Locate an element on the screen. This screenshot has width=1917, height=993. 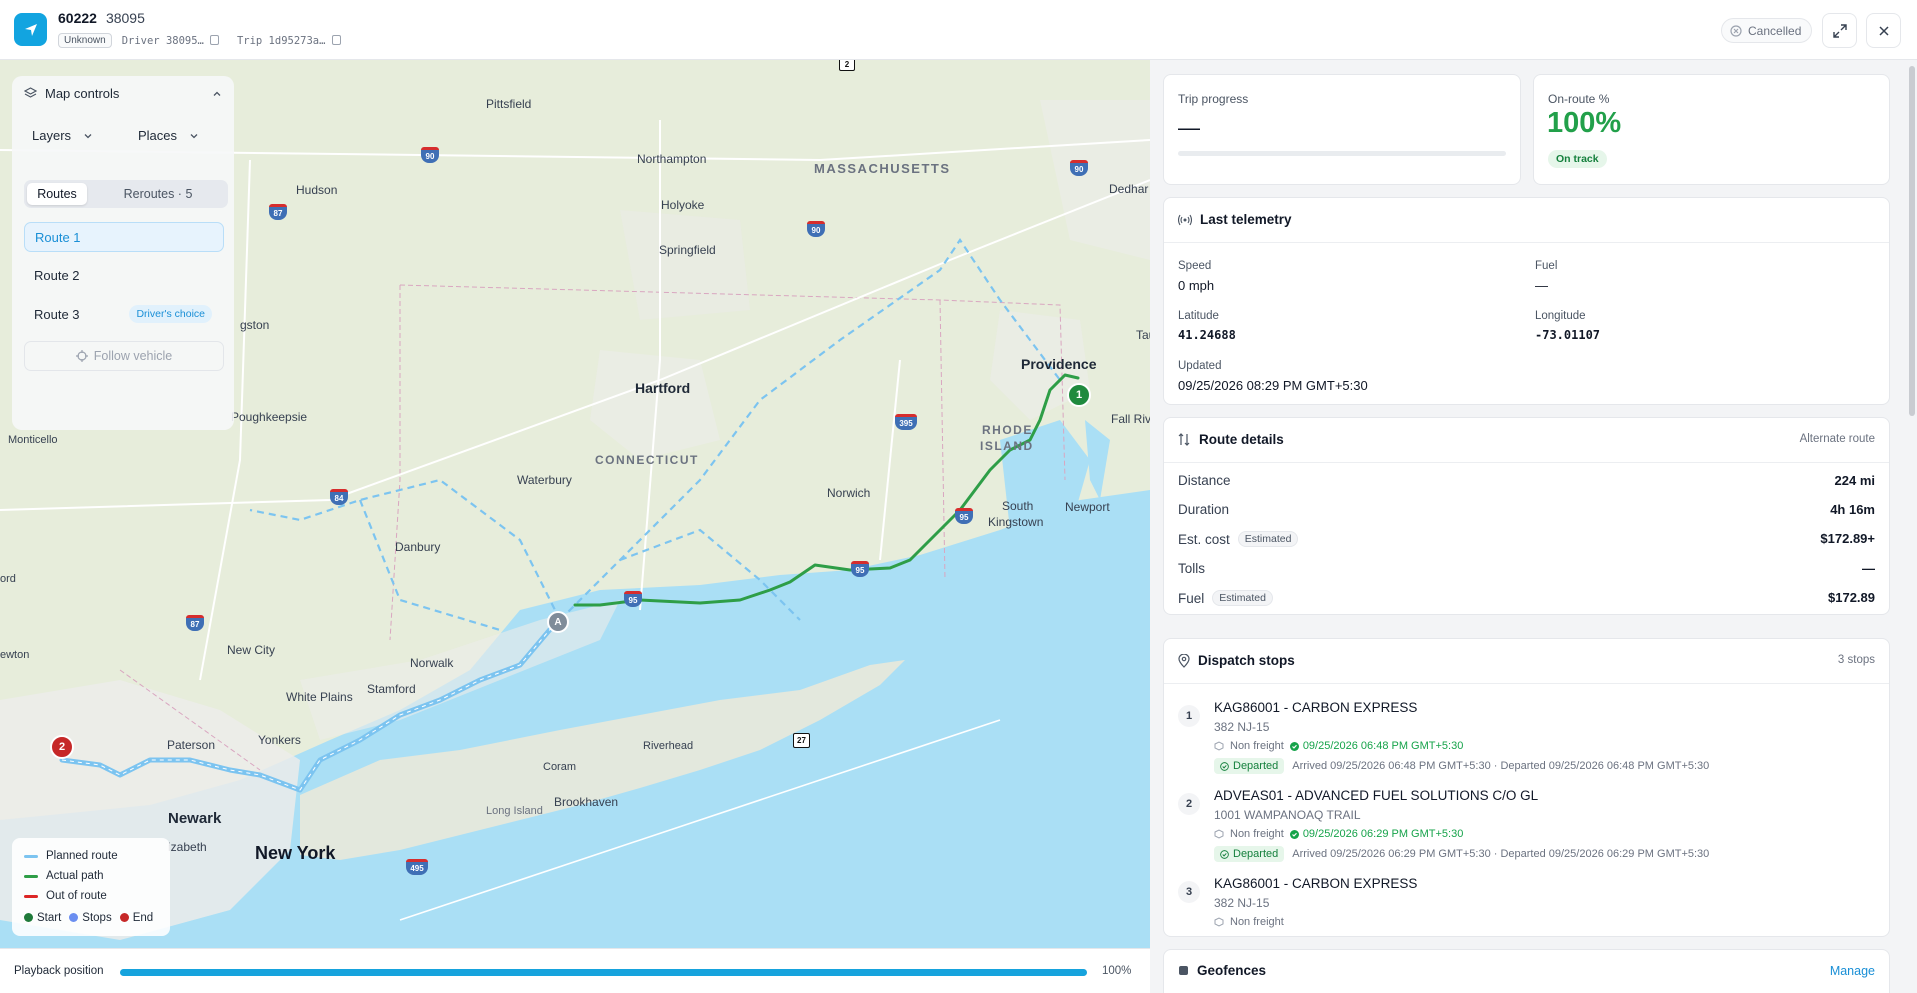
est-cost-value: $172.89+ is located at coordinates (1847, 538).